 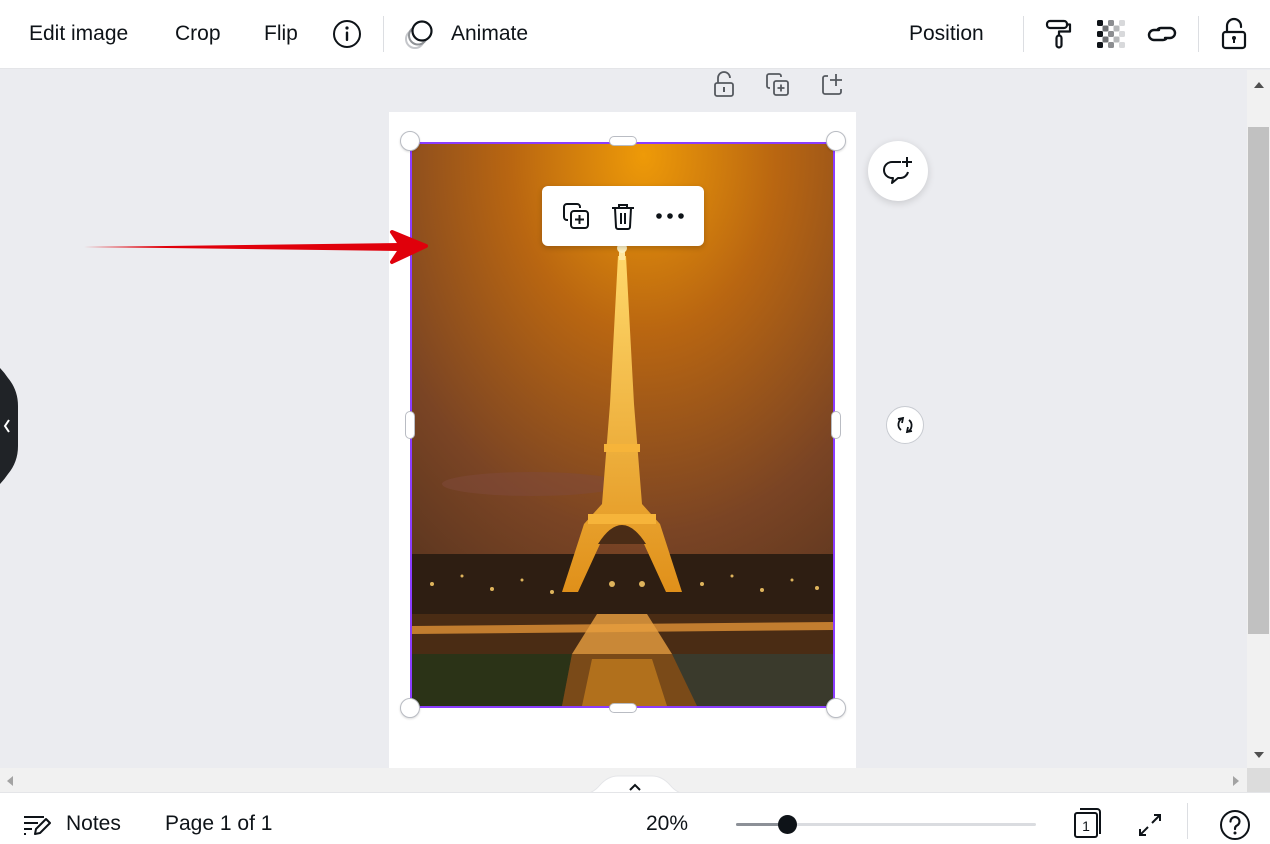 I want to click on paint-roller-icon, so click(x=1058, y=34).